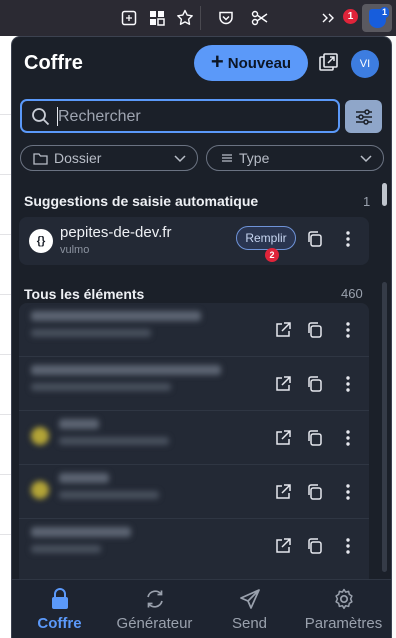 The height and width of the screenshot is (638, 396). I want to click on filter-settings-button, so click(363, 116).